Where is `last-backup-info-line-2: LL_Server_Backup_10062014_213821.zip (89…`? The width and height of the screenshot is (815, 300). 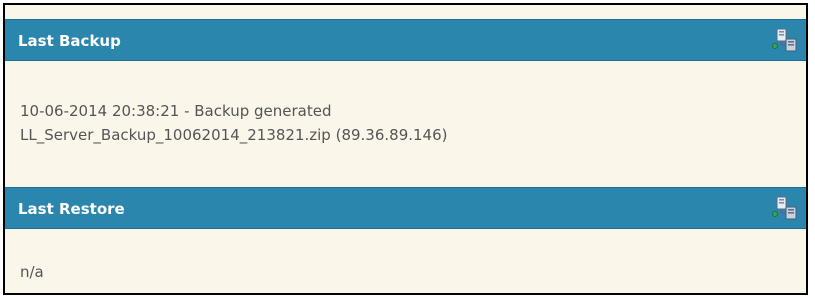
last-backup-info-line-2: LL_Server_Backup_10062014_213821.zip (89… is located at coordinates (234, 135).